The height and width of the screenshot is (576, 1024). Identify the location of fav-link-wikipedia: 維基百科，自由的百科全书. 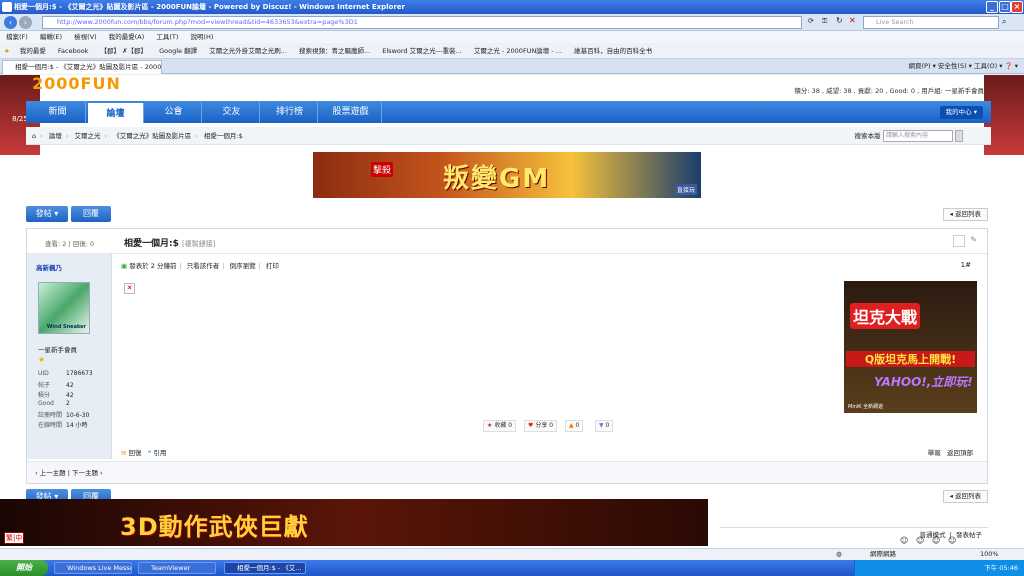
(613, 51).